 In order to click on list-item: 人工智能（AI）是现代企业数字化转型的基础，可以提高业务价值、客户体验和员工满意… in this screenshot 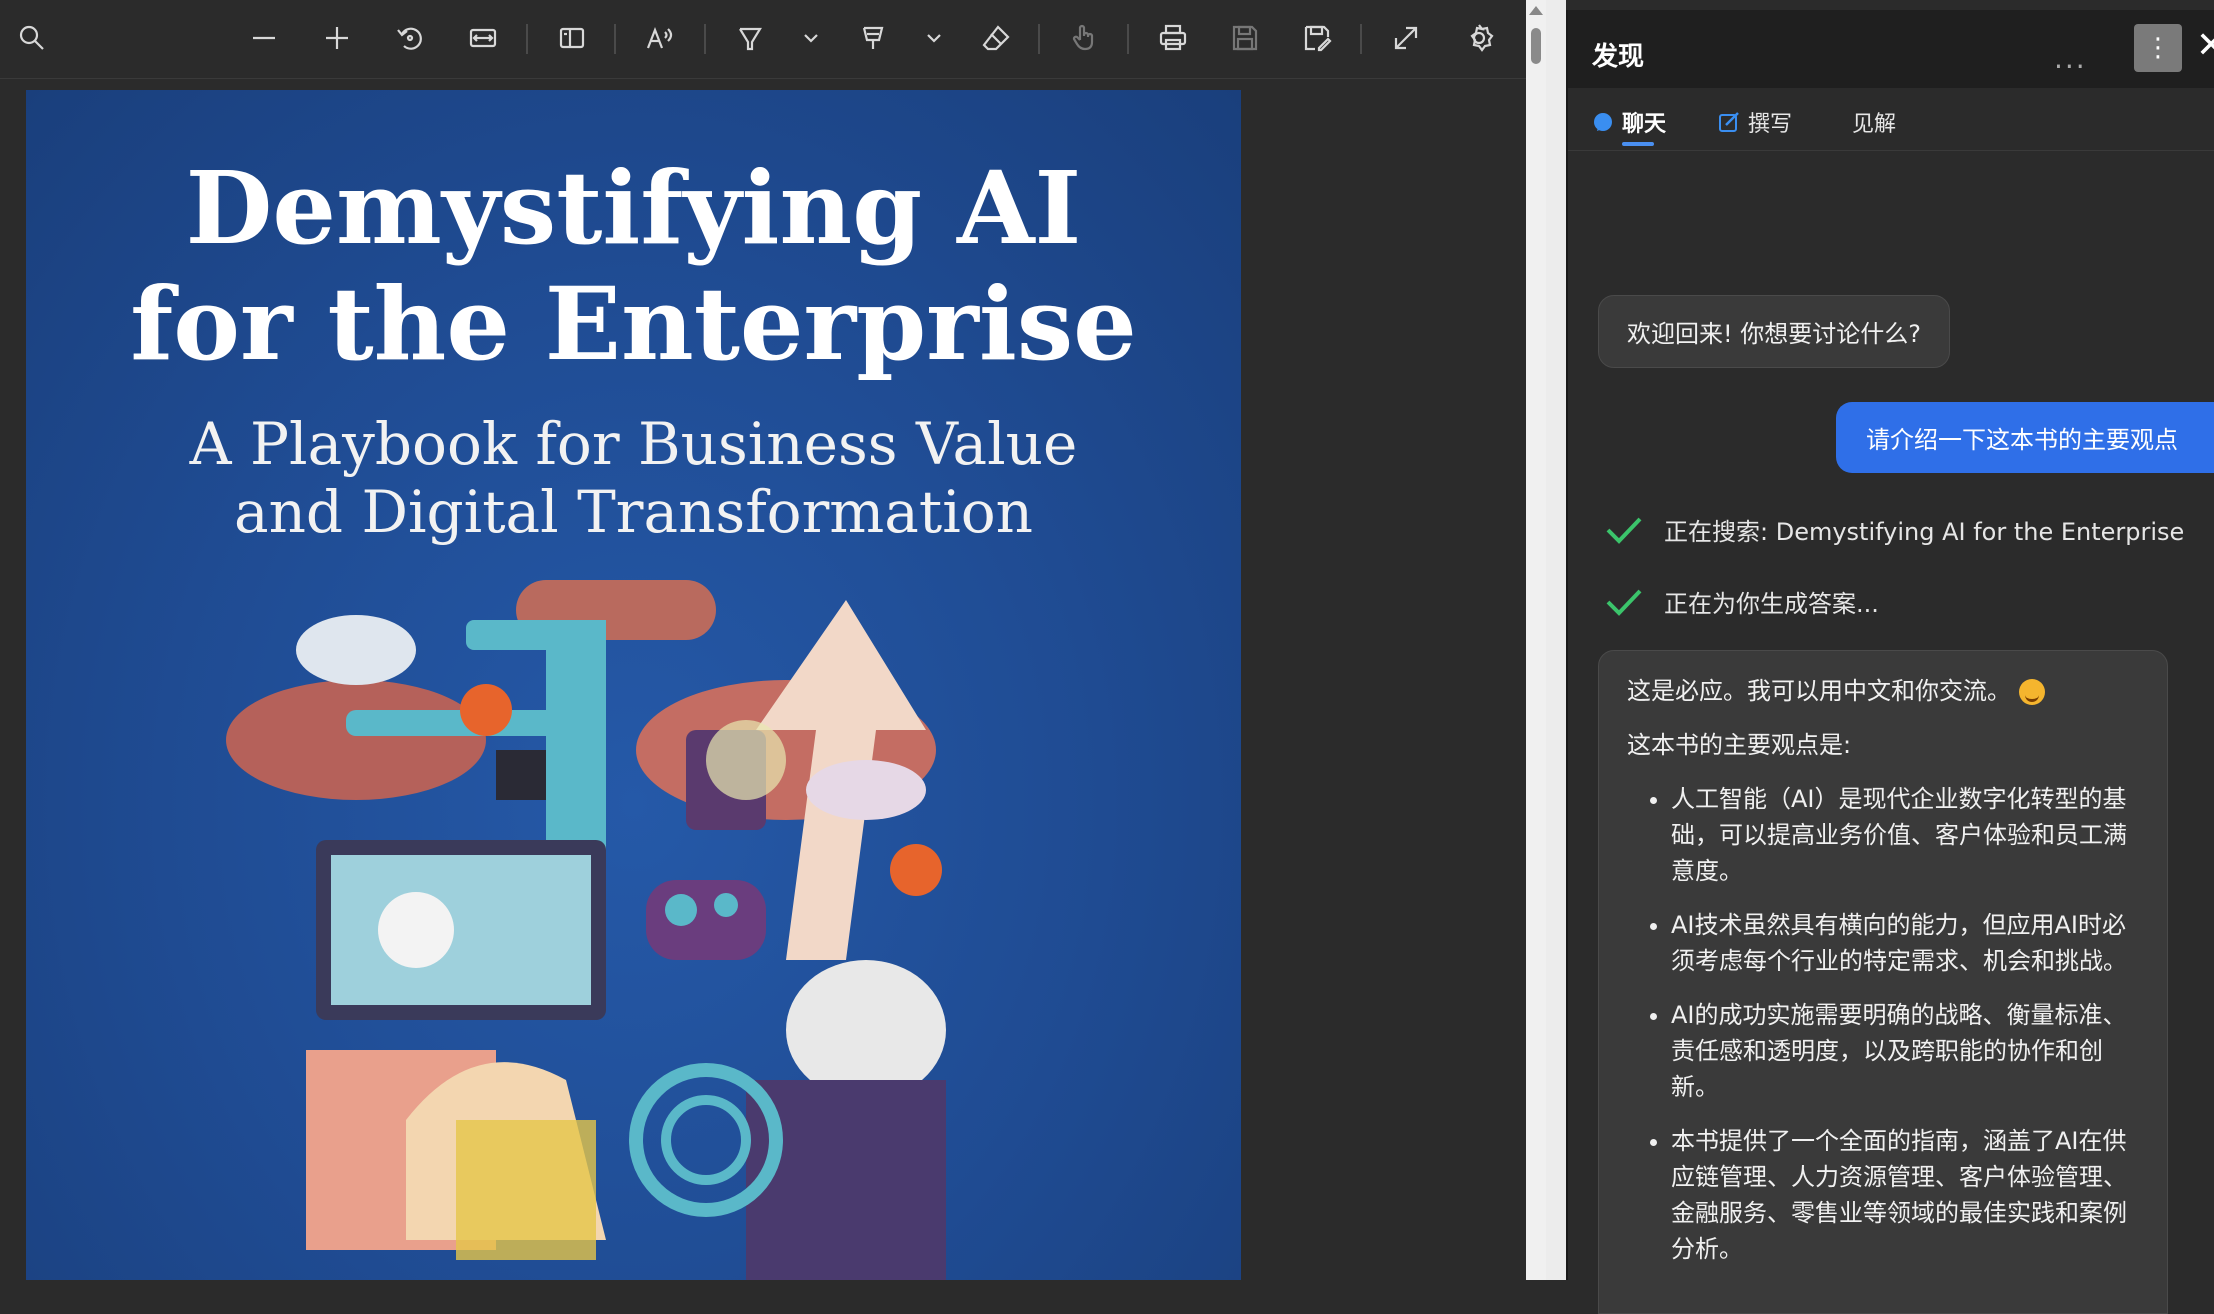, I will do `click(1905, 835)`.